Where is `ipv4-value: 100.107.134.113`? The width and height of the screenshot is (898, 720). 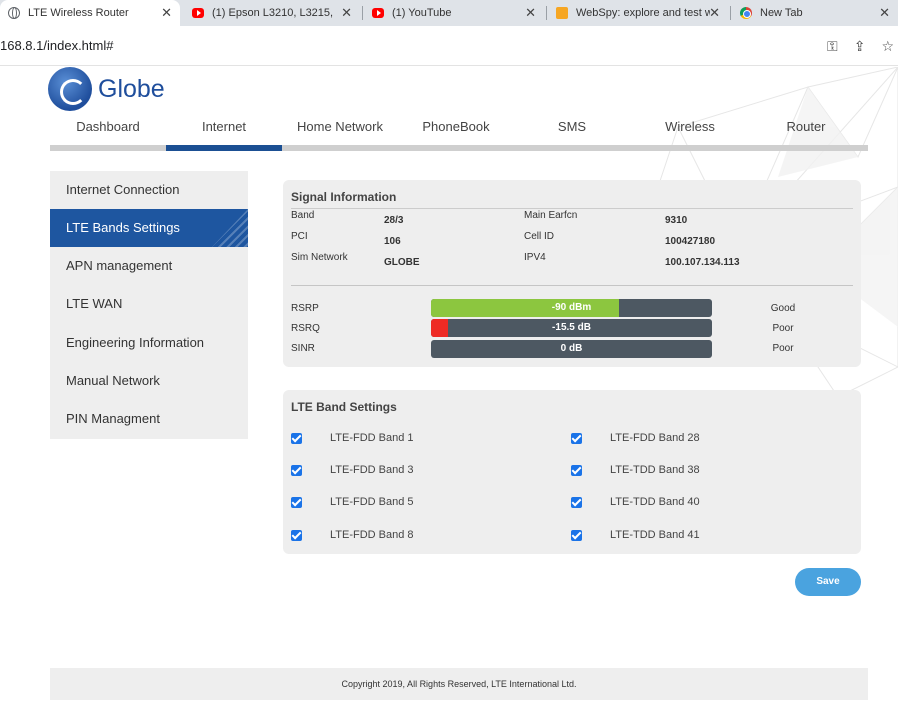 ipv4-value: 100.107.134.113 is located at coordinates (702, 262).